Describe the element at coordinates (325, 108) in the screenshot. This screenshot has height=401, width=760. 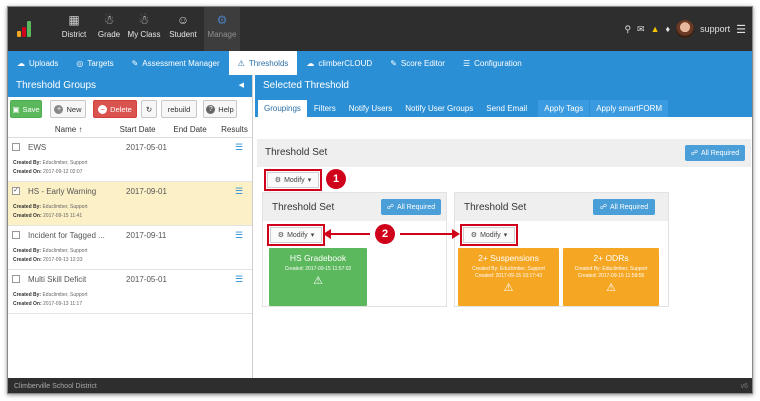
I see `tab-filters: Filters` at that location.